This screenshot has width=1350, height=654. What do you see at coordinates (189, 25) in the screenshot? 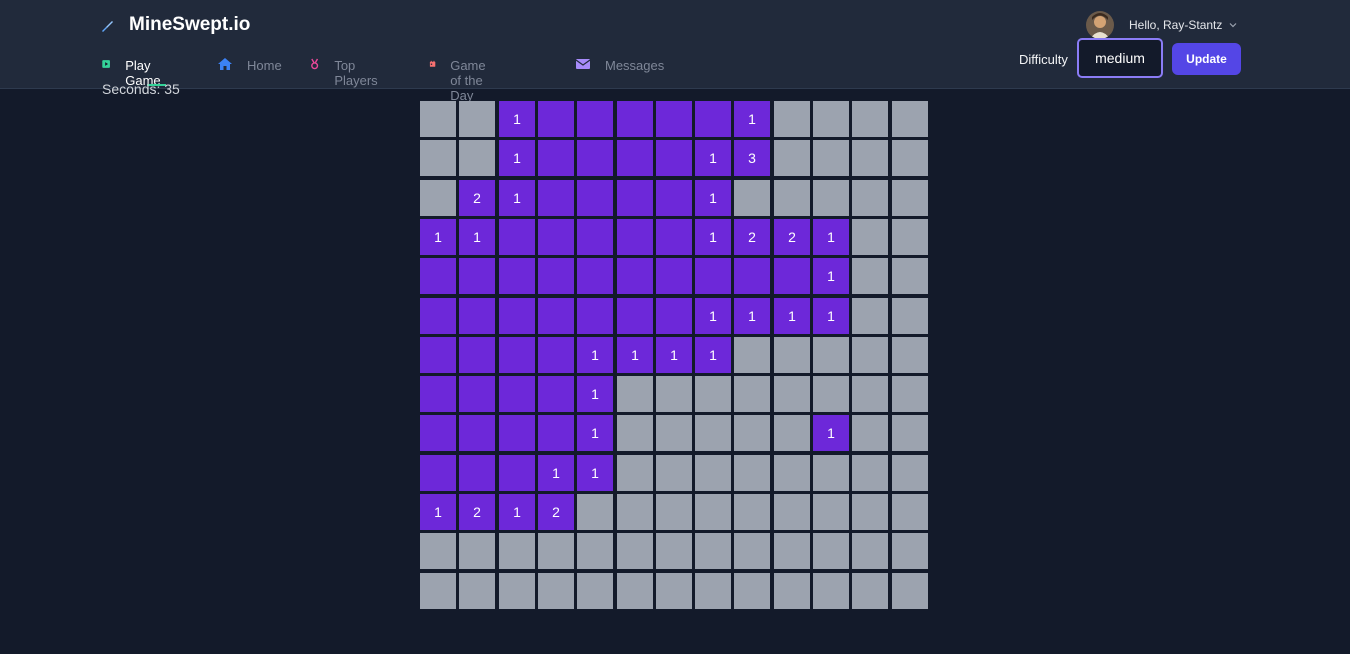
I see `app-logo: MineSwept.io` at bounding box center [189, 25].